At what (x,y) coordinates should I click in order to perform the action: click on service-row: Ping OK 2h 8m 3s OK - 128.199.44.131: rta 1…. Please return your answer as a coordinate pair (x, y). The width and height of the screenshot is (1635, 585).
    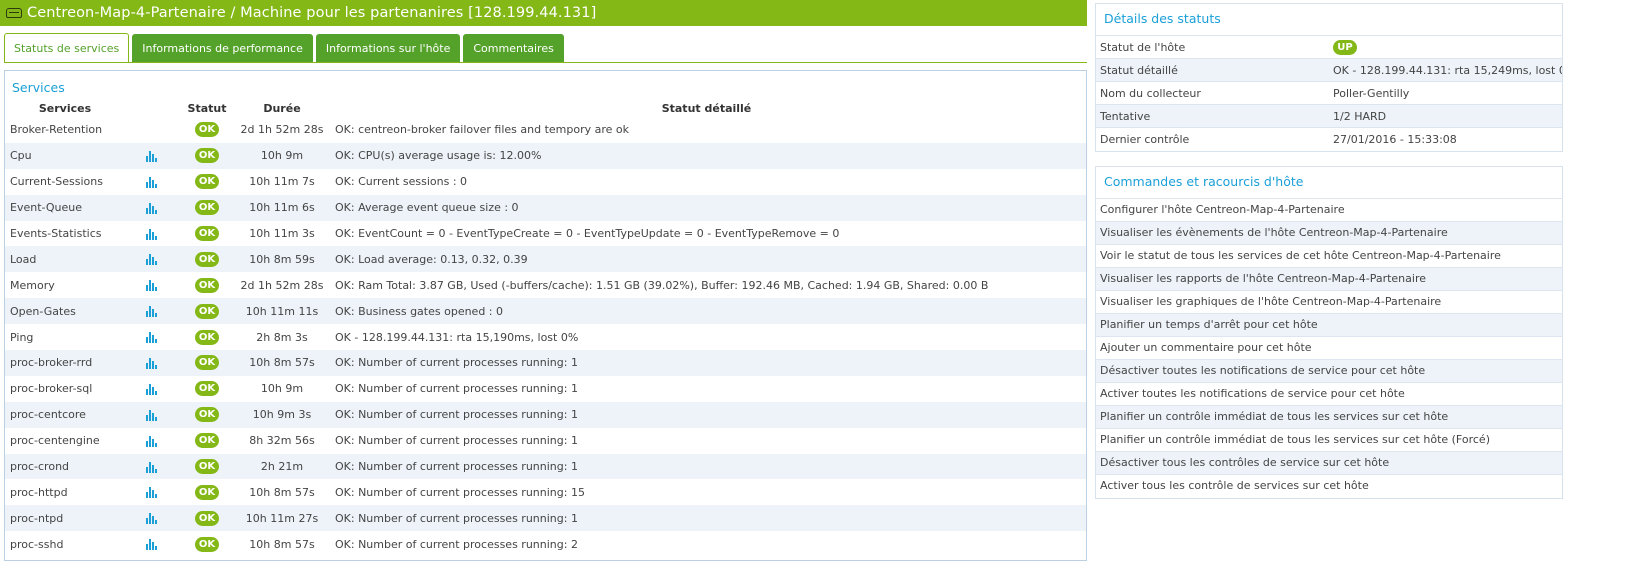
    Looking at the image, I should click on (545, 337).